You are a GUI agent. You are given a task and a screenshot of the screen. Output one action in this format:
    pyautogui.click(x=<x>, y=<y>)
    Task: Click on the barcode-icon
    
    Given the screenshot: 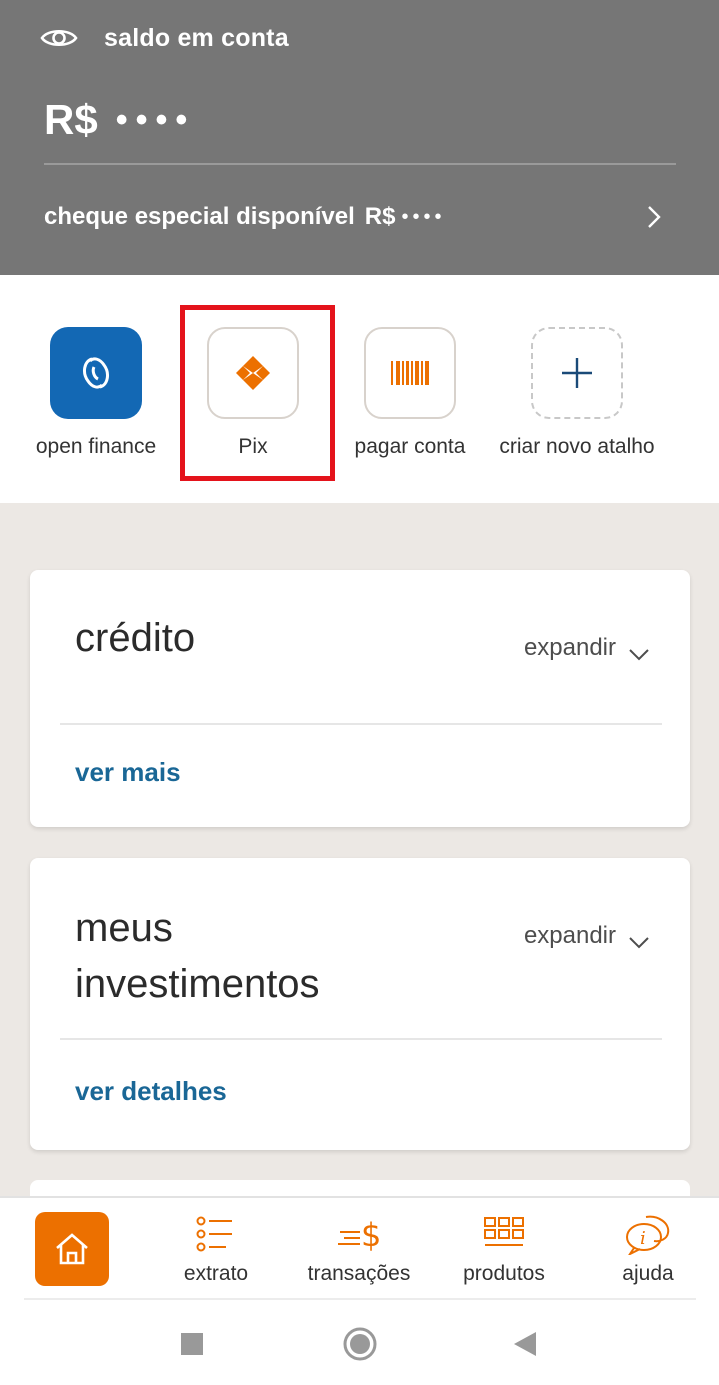 What is the action you would take?
    pyautogui.click(x=410, y=373)
    